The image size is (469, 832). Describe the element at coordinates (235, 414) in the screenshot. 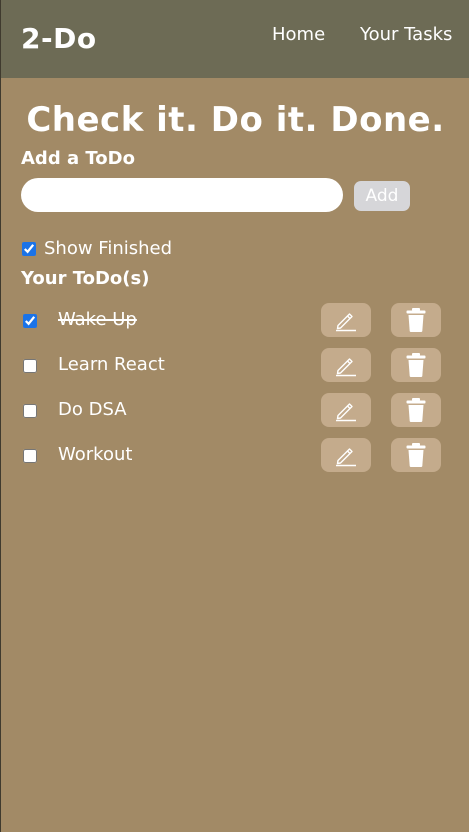

I see `todo-item: Do DSA` at that location.